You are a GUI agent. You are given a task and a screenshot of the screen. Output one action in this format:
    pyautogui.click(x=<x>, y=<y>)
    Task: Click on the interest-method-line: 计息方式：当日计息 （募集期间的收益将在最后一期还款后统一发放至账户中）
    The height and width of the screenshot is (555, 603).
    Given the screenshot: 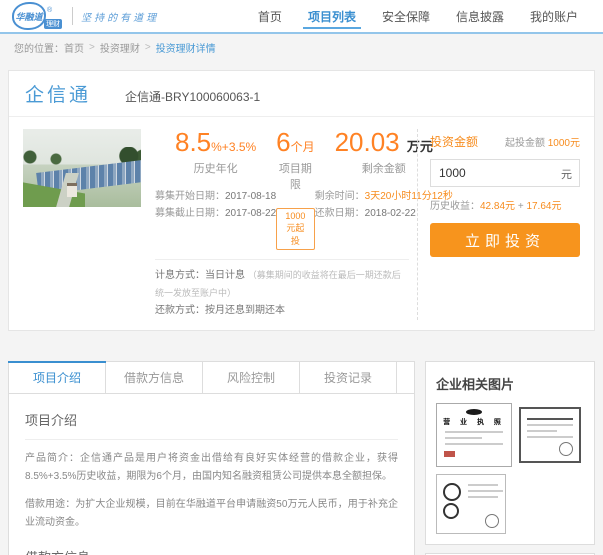 What is the action you would take?
    pyautogui.click(x=282, y=284)
    